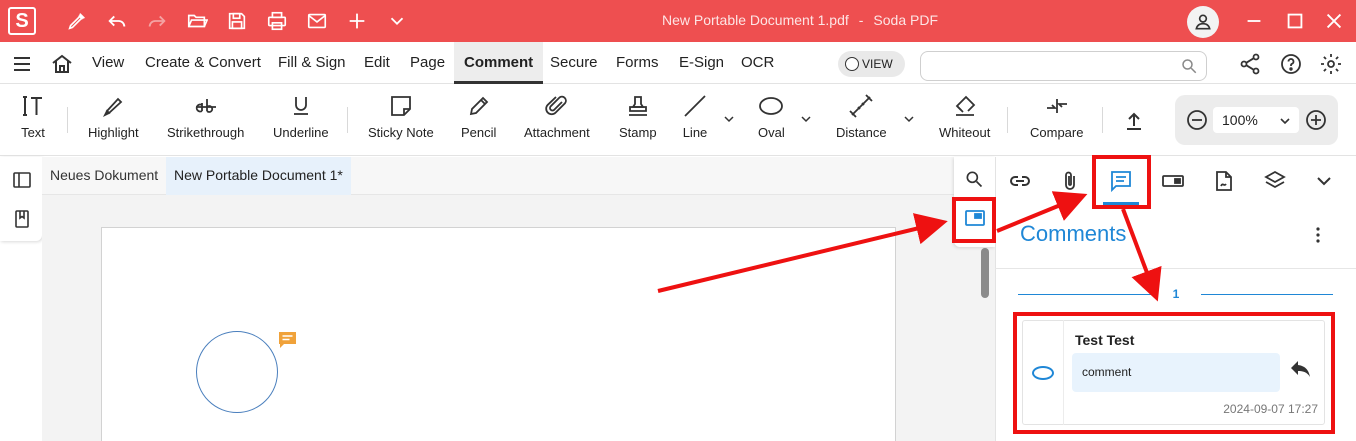 The height and width of the screenshot is (441, 1356). What do you see at coordinates (637, 63) in the screenshot?
I see `menu-forms: Forms` at bounding box center [637, 63].